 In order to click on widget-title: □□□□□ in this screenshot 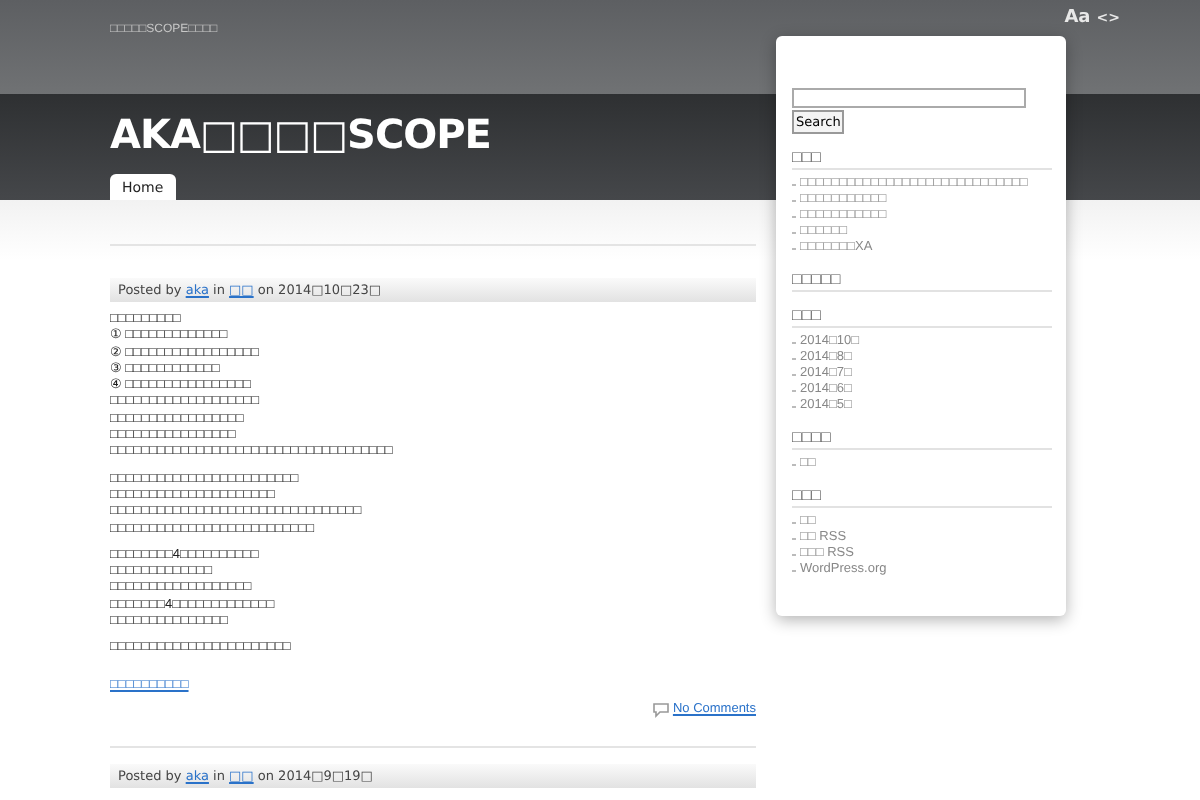, I will do `click(922, 281)`.